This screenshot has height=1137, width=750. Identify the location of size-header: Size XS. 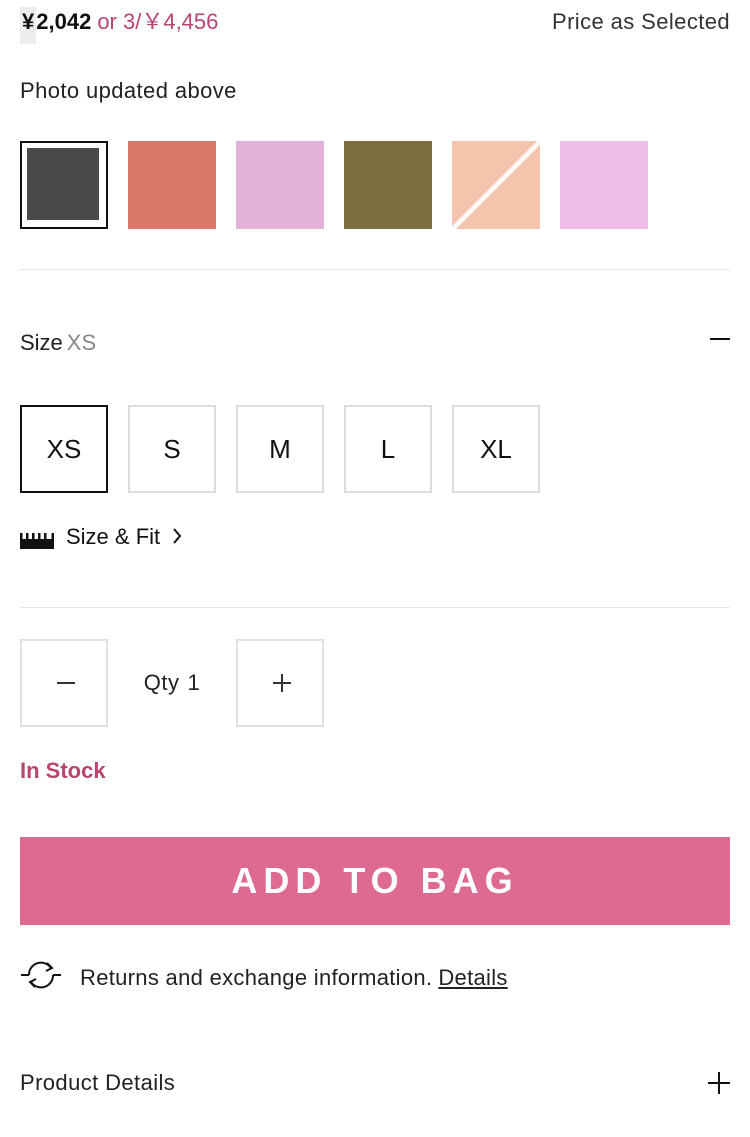
(58, 343).